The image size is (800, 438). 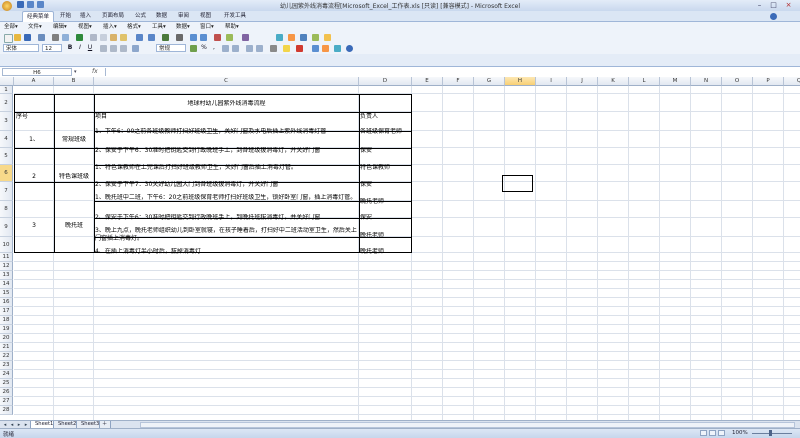 What do you see at coordinates (85, 16) in the screenshot?
I see `tab-insert: 插入` at bounding box center [85, 16].